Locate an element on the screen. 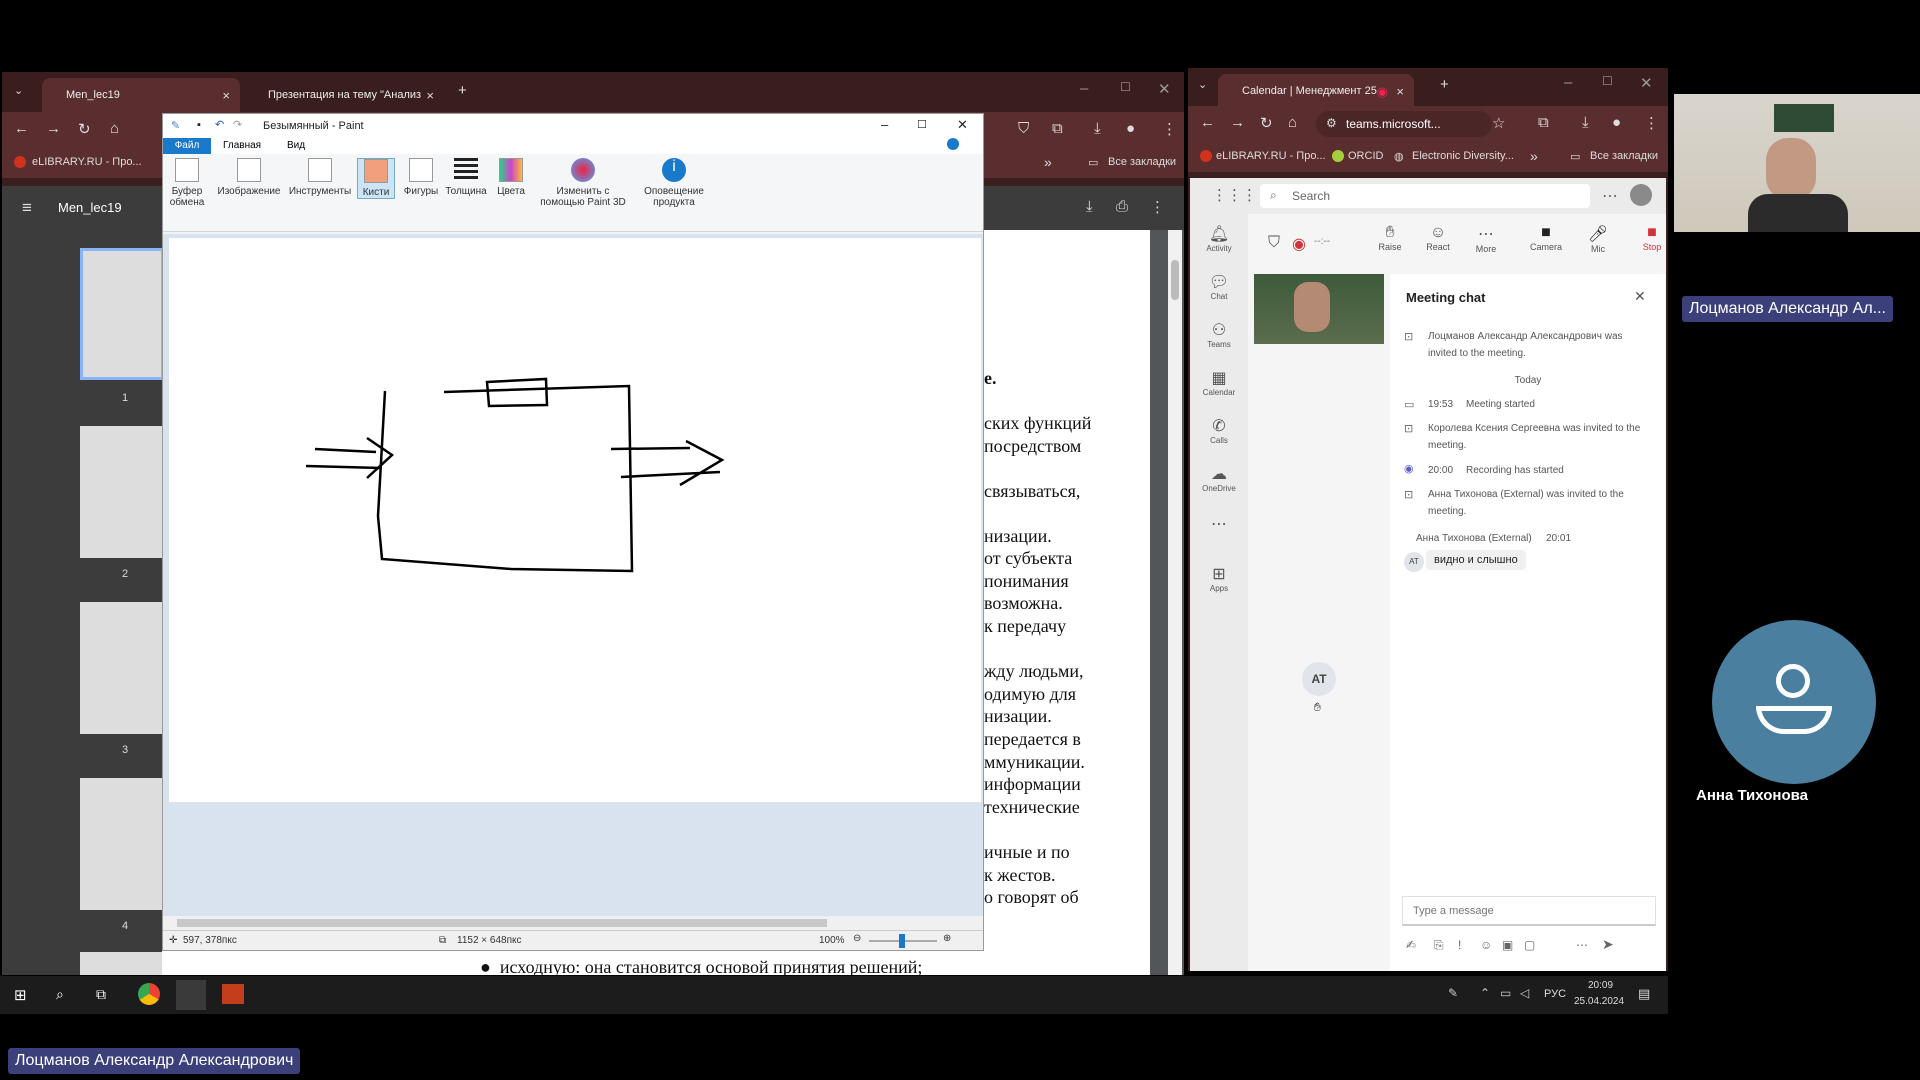  zoom-in-icon: ⊕ is located at coordinates (947, 938).